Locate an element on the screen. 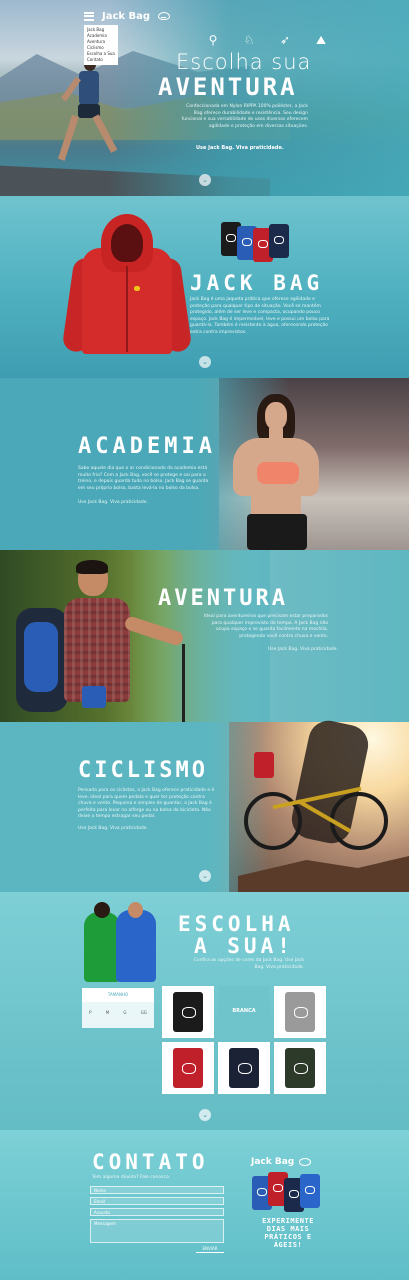  academia-signature: Use Jack Bag. Viva praticidade. is located at coordinates (113, 502).